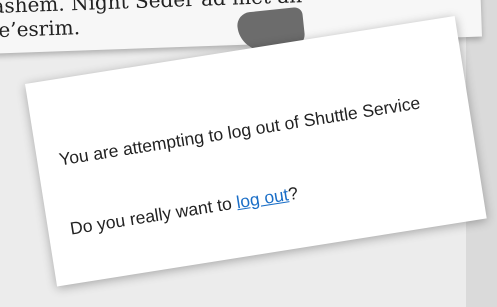 This screenshot has height=307, width=497. What do you see at coordinates (293, 193) in the screenshot?
I see `logout-question-suffix: ?` at bounding box center [293, 193].